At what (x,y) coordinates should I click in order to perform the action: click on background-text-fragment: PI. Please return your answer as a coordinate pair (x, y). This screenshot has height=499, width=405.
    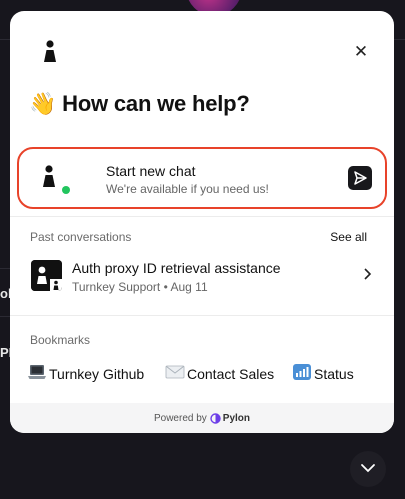
    Looking at the image, I should click on (5, 352).